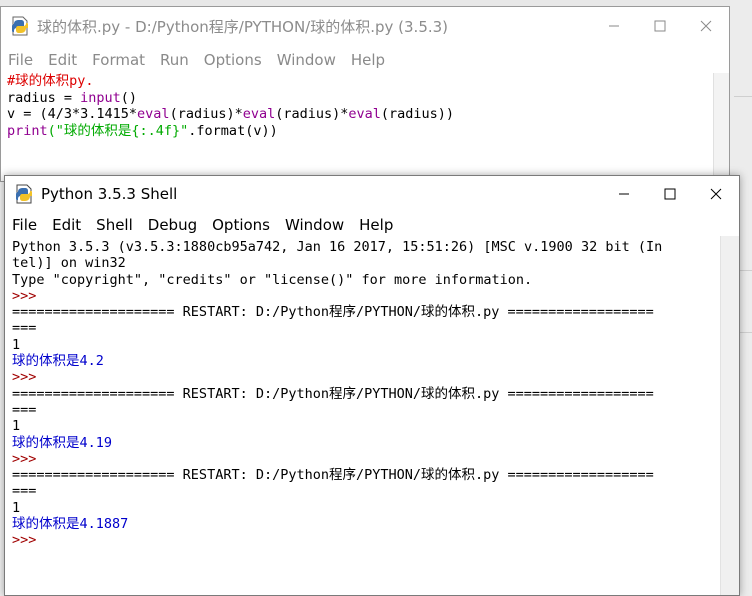 This screenshot has width=752, height=596. What do you see at coordinates (27, 130) in the screenshot?
I see `code-token-builtin: print` at bounding box center [27, 130].